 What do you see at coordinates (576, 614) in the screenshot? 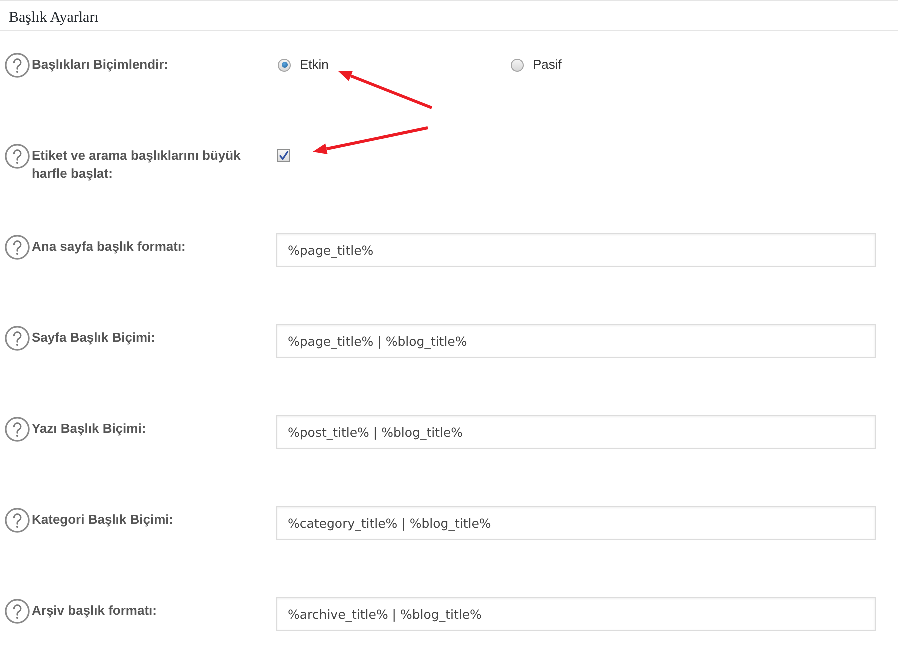
I see `text-field: %archive_title% | %blog_title%` at bounding box center [576, 614].